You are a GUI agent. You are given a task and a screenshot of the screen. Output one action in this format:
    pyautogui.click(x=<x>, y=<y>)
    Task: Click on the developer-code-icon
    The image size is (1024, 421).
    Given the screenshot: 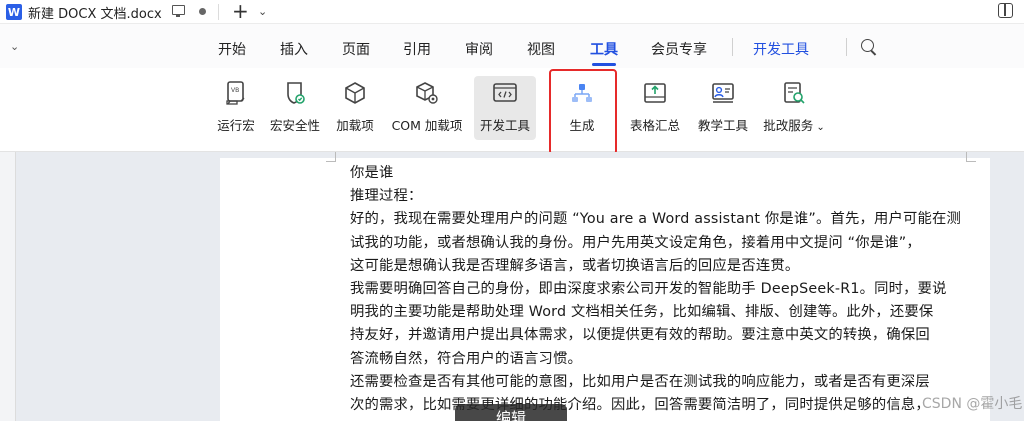 What is the action you would take?
    pyautogui.click(x=505, y=93)
    